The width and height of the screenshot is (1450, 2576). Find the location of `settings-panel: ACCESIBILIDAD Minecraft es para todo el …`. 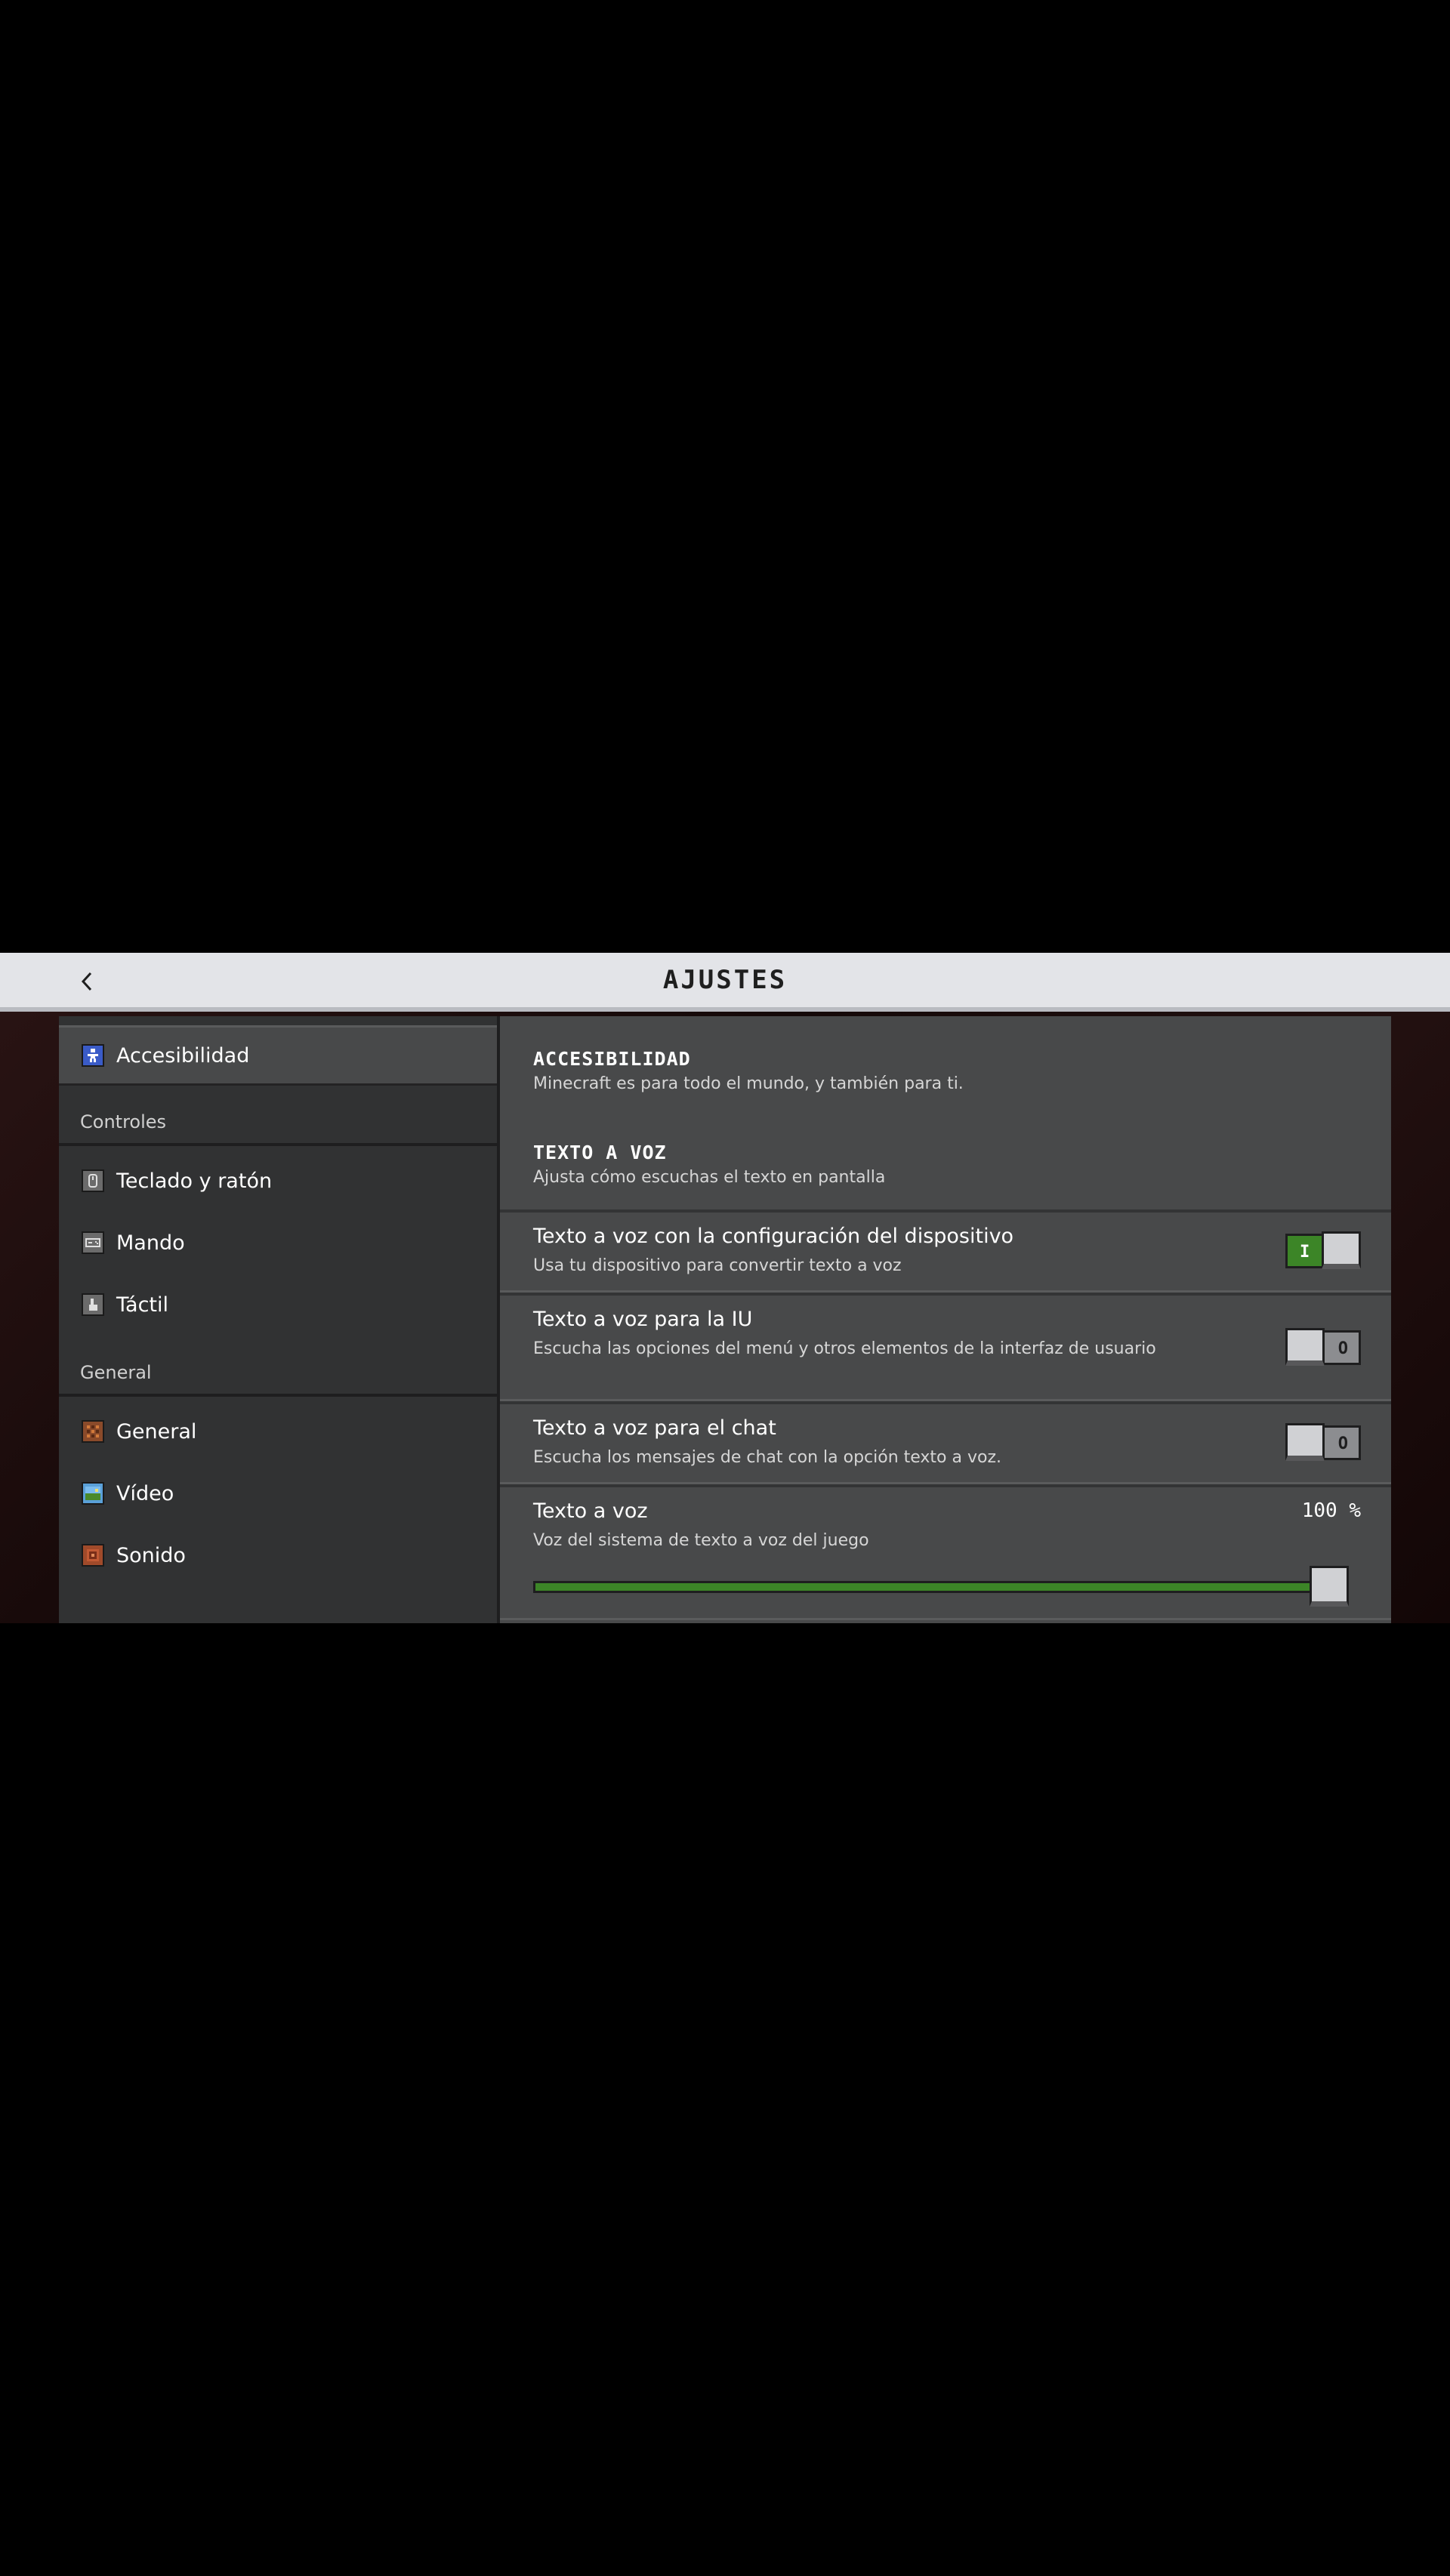

settings-panel: ACCESIBILIDAD Minecraft es para todo el … is located at coordinates (945, 1319).